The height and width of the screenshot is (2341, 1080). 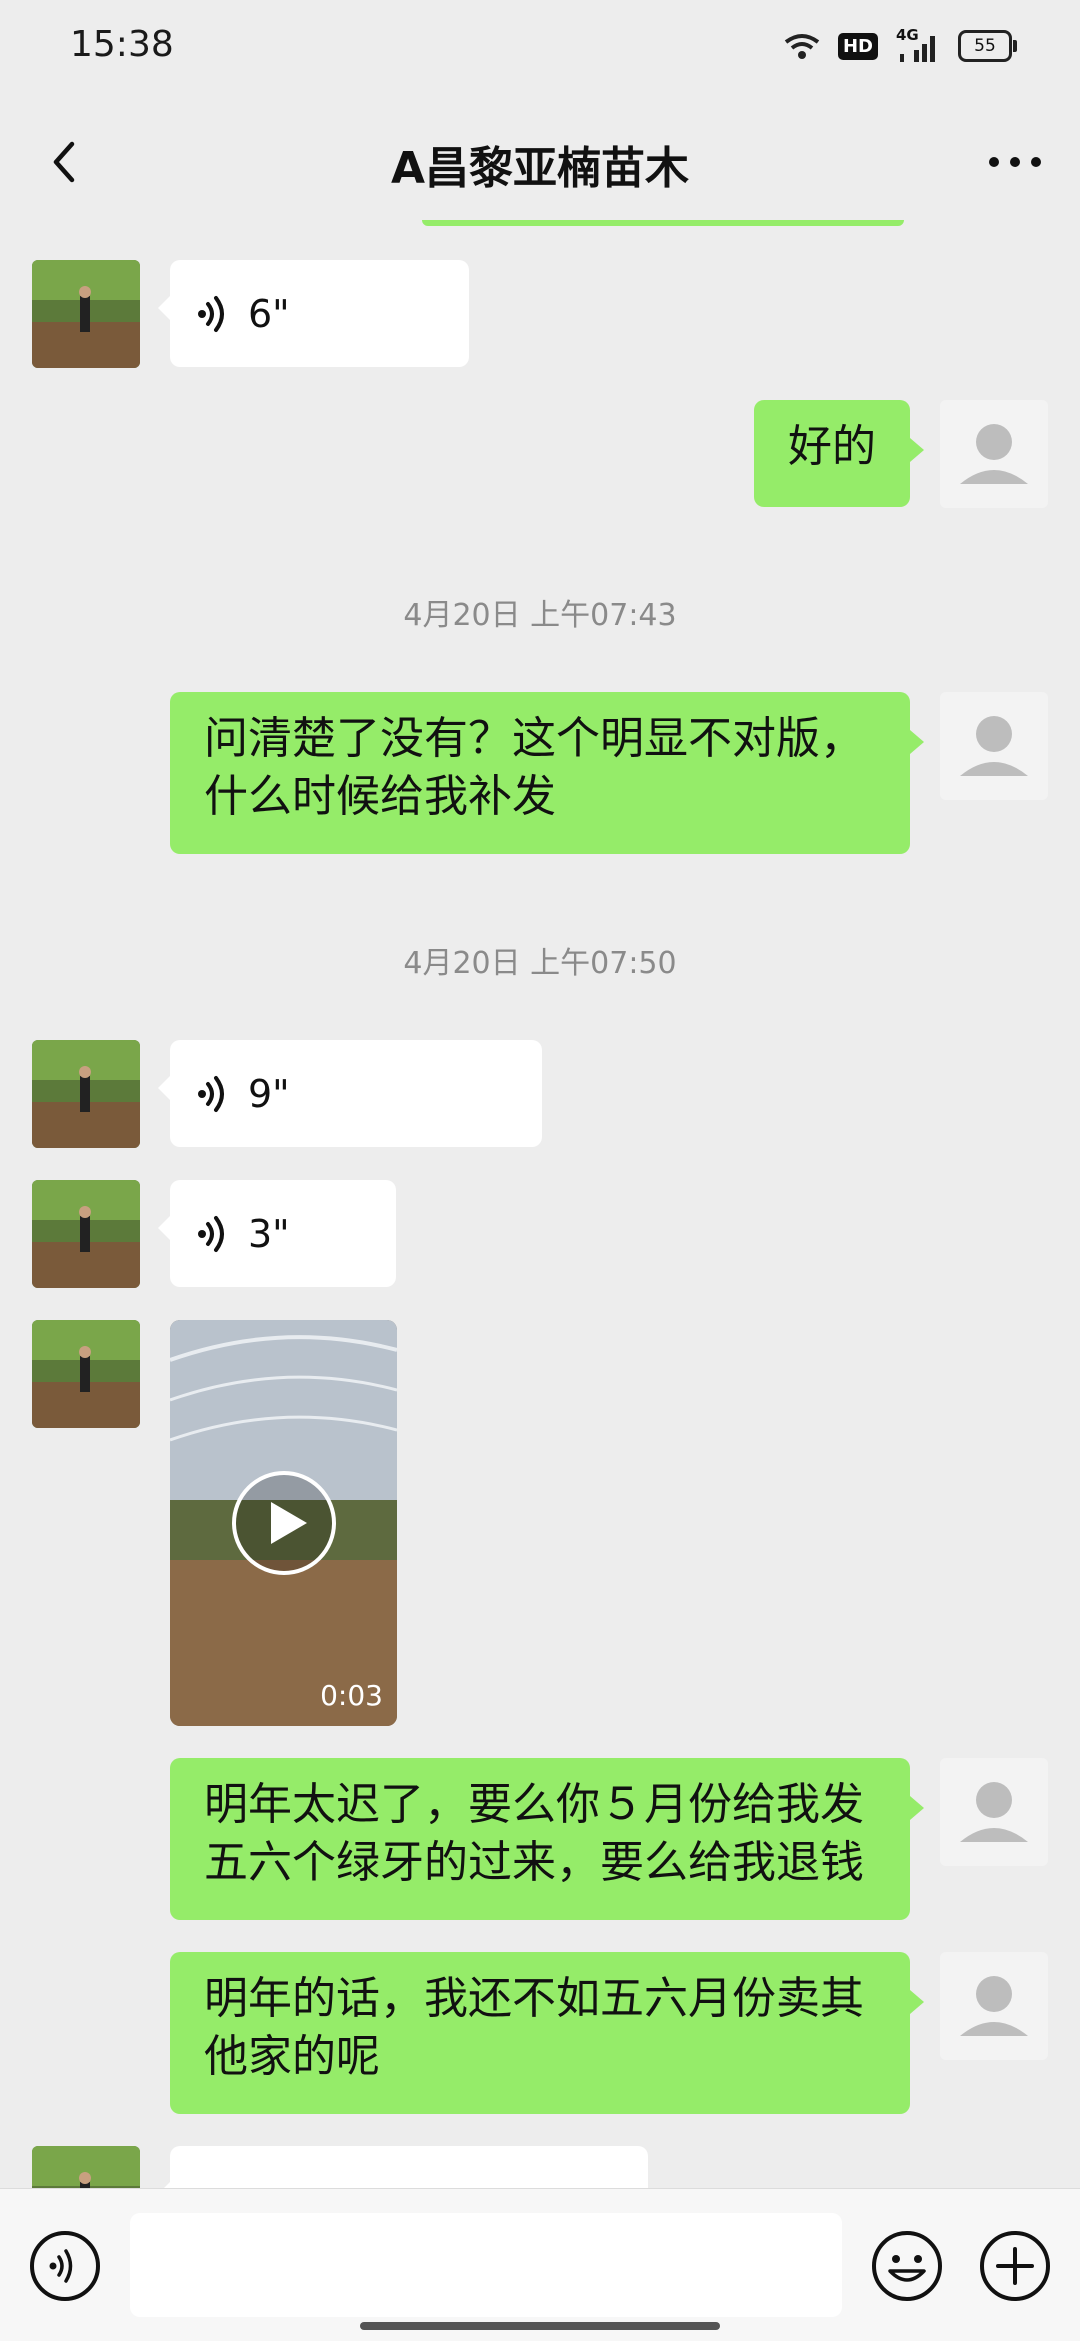 What do you see at coordinates (534, 1804) in the screenshot?
I see `message-line: 明年太迟了，要么你５月份给我发` at bounding box center [534, 1804].